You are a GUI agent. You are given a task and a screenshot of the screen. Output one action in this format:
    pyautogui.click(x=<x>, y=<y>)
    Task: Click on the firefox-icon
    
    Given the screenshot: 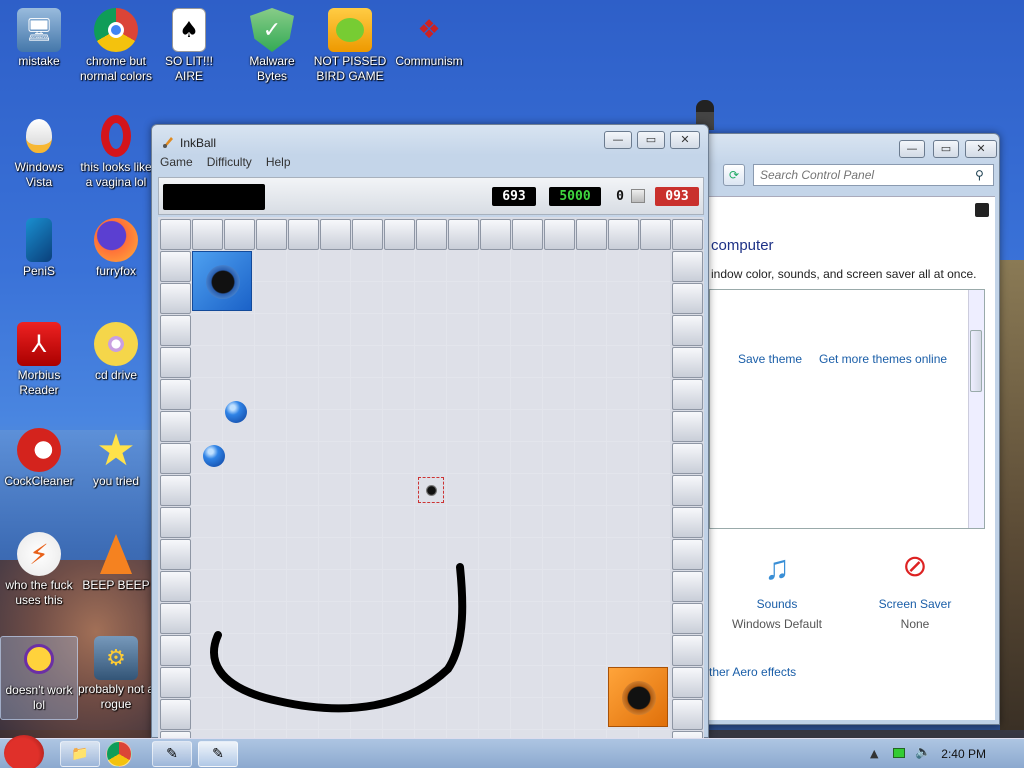 What is the action you would take?
    pyautogui.click(x=116, y=240)
    